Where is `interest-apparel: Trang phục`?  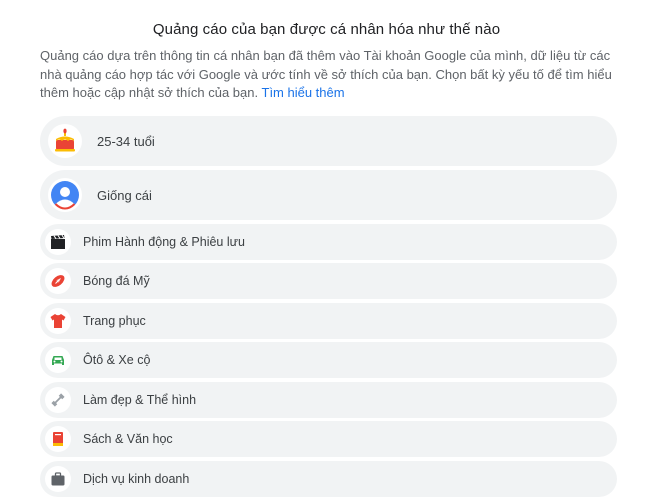 interest-apparel: Trang phục is located at coordinates (328, 321).